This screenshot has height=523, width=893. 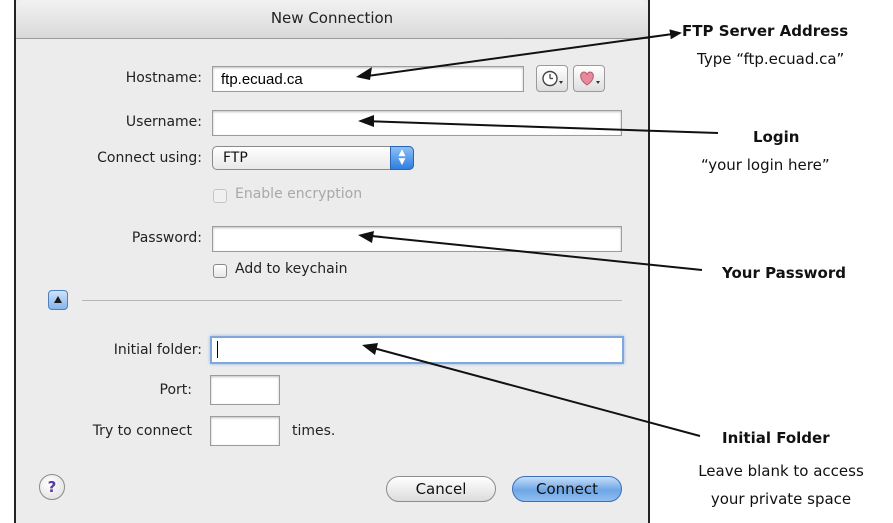 I want to click on folder-annotation-desc-2: your private space, so click(x=781, y=499).